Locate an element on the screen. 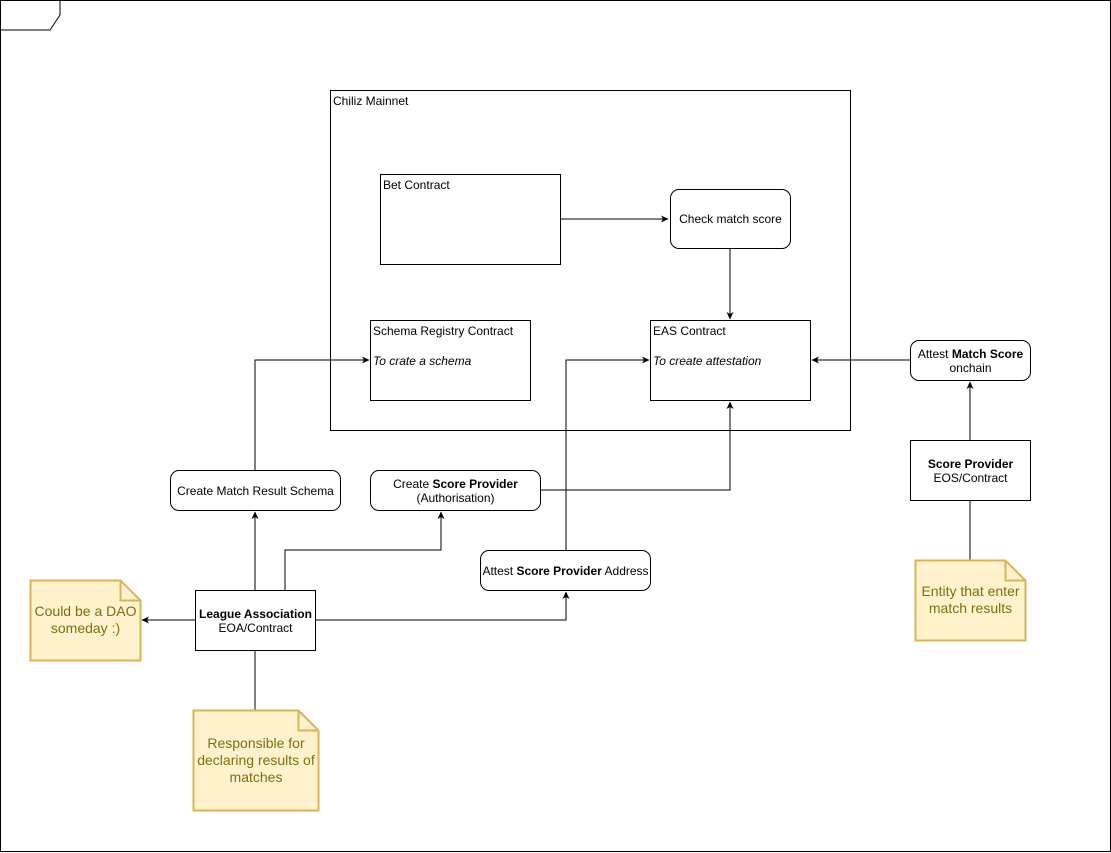 This screenshot has height=853, width=1111. note-entity: Entity that enter match results is located at coordinates (970, 600).